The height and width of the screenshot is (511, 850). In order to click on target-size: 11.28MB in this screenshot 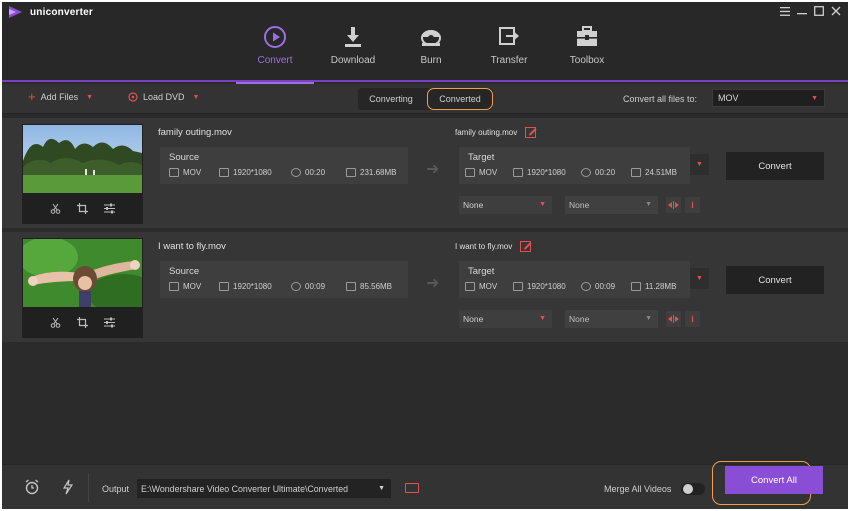, I will do `click(653, 286)`.